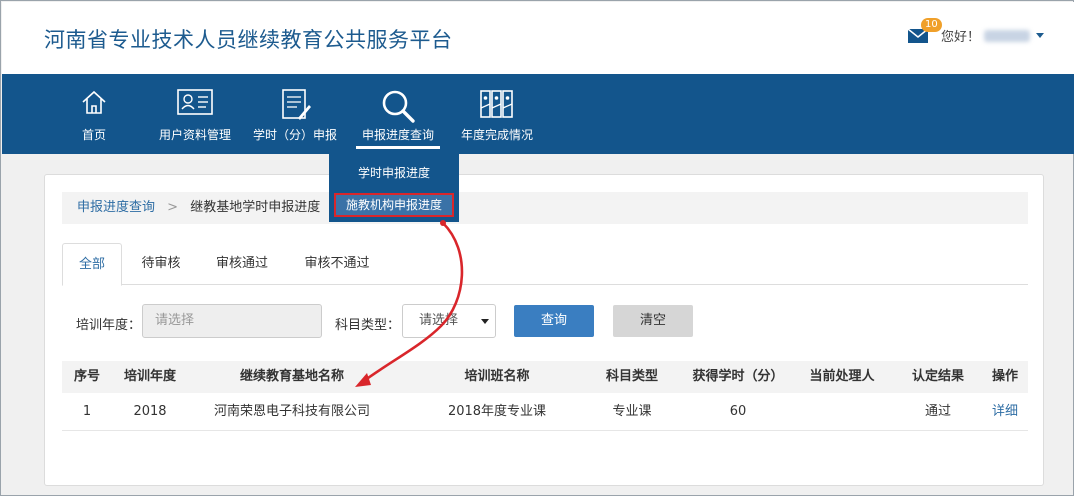 This screenshot has width=1074, height=496. What do you see at coordinates (368, 325) in the screenshot?
I see `subject-type-label: 科目类型：` at bounding box center [368, 325].